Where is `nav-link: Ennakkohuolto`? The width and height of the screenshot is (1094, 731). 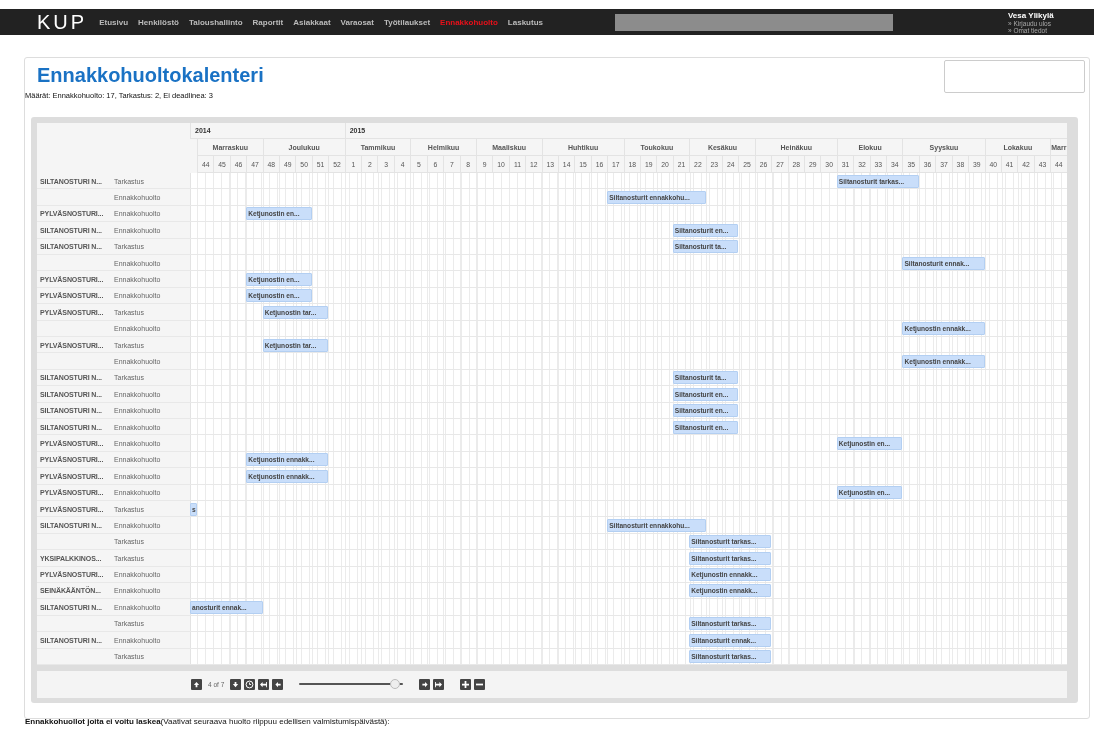
nav-link: Ennakkohuolto is located at coordinates (469, 22).